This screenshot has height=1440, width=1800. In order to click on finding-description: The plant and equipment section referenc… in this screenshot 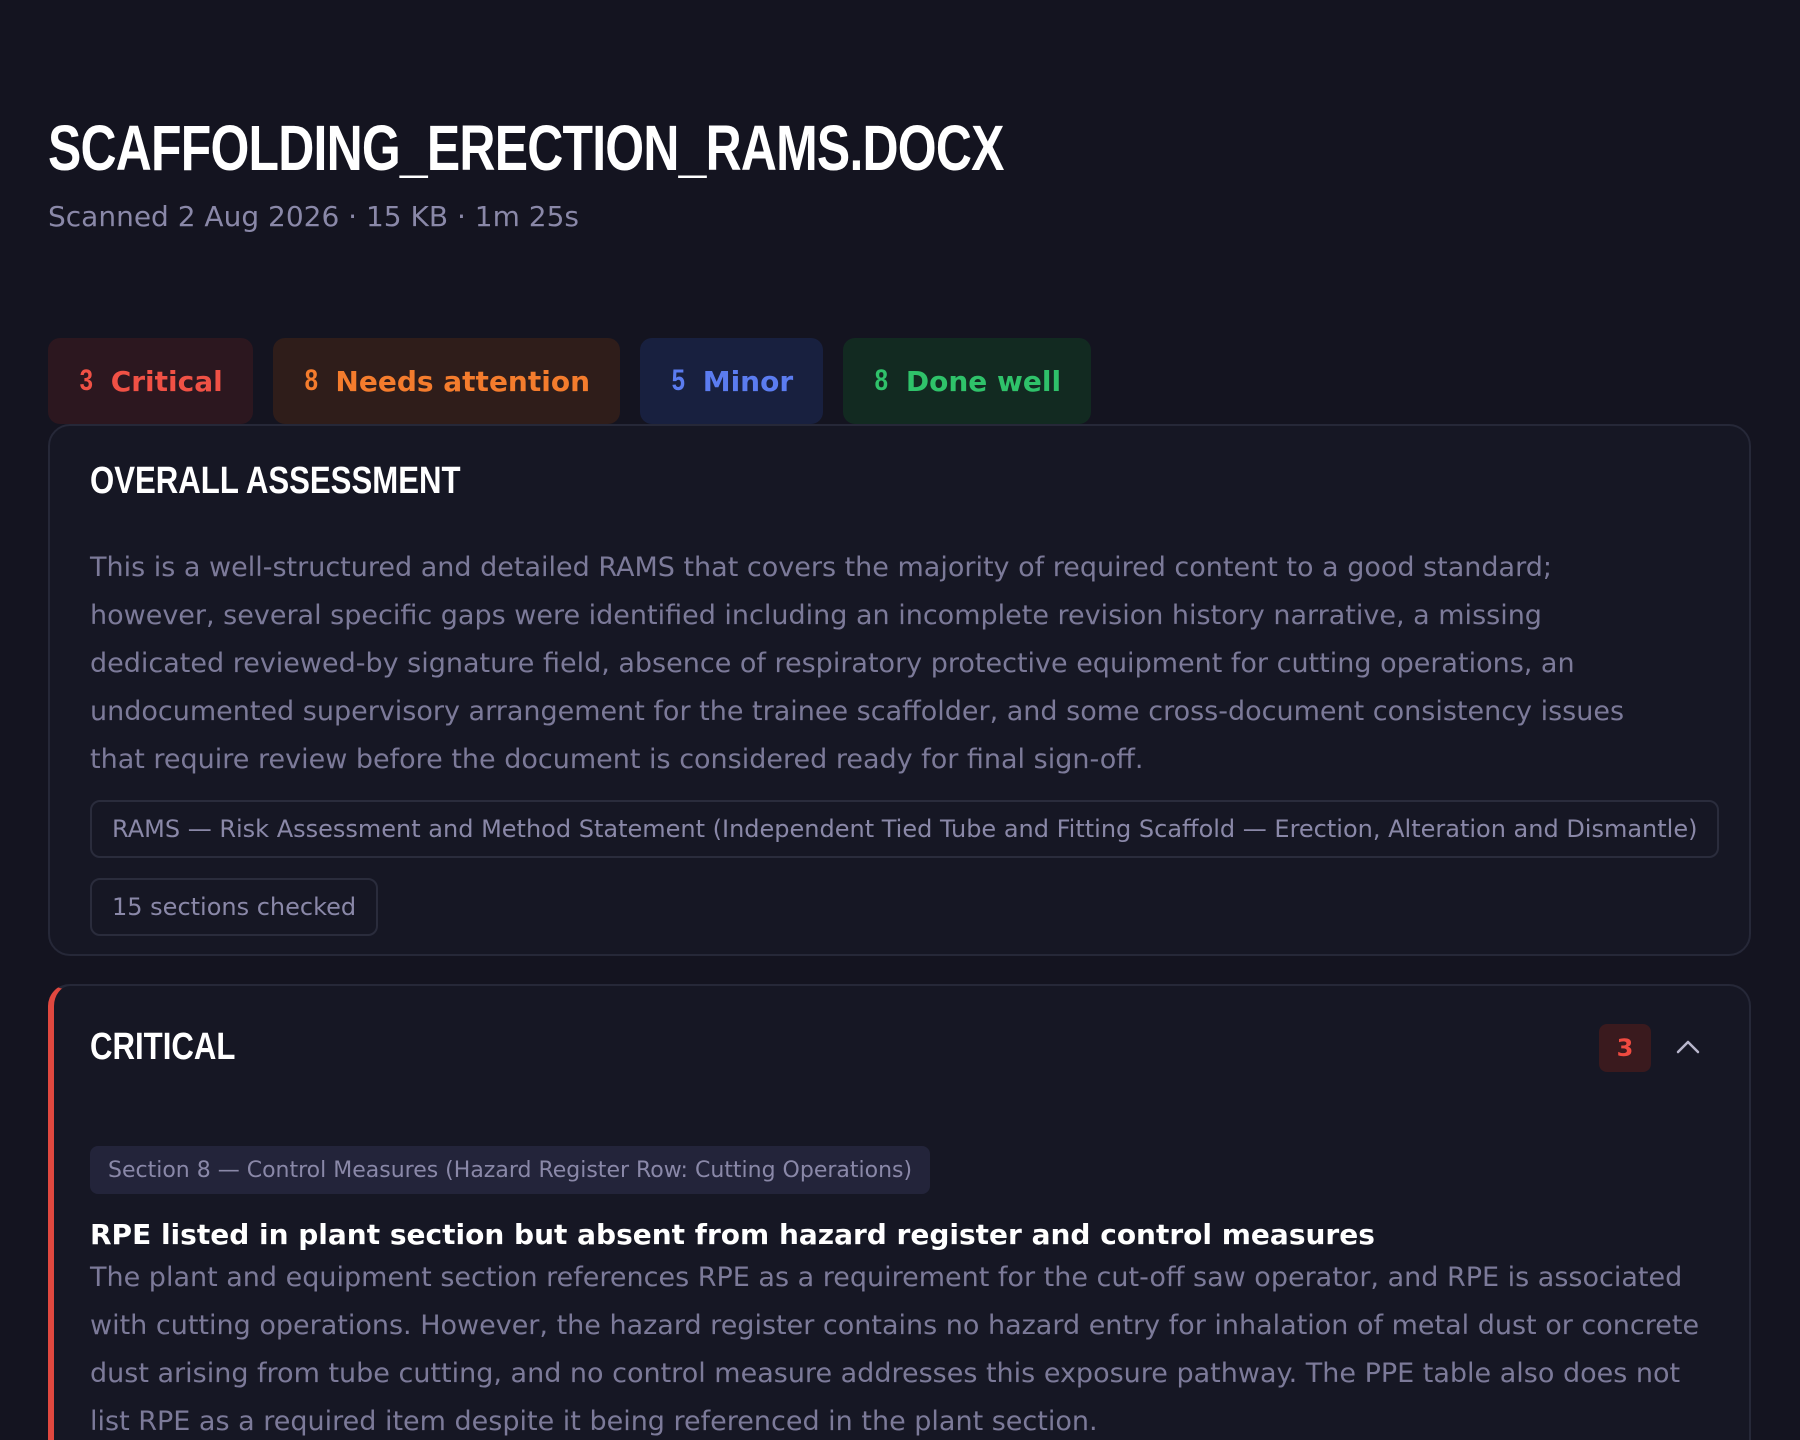, I will do `click(895, 1349)`.